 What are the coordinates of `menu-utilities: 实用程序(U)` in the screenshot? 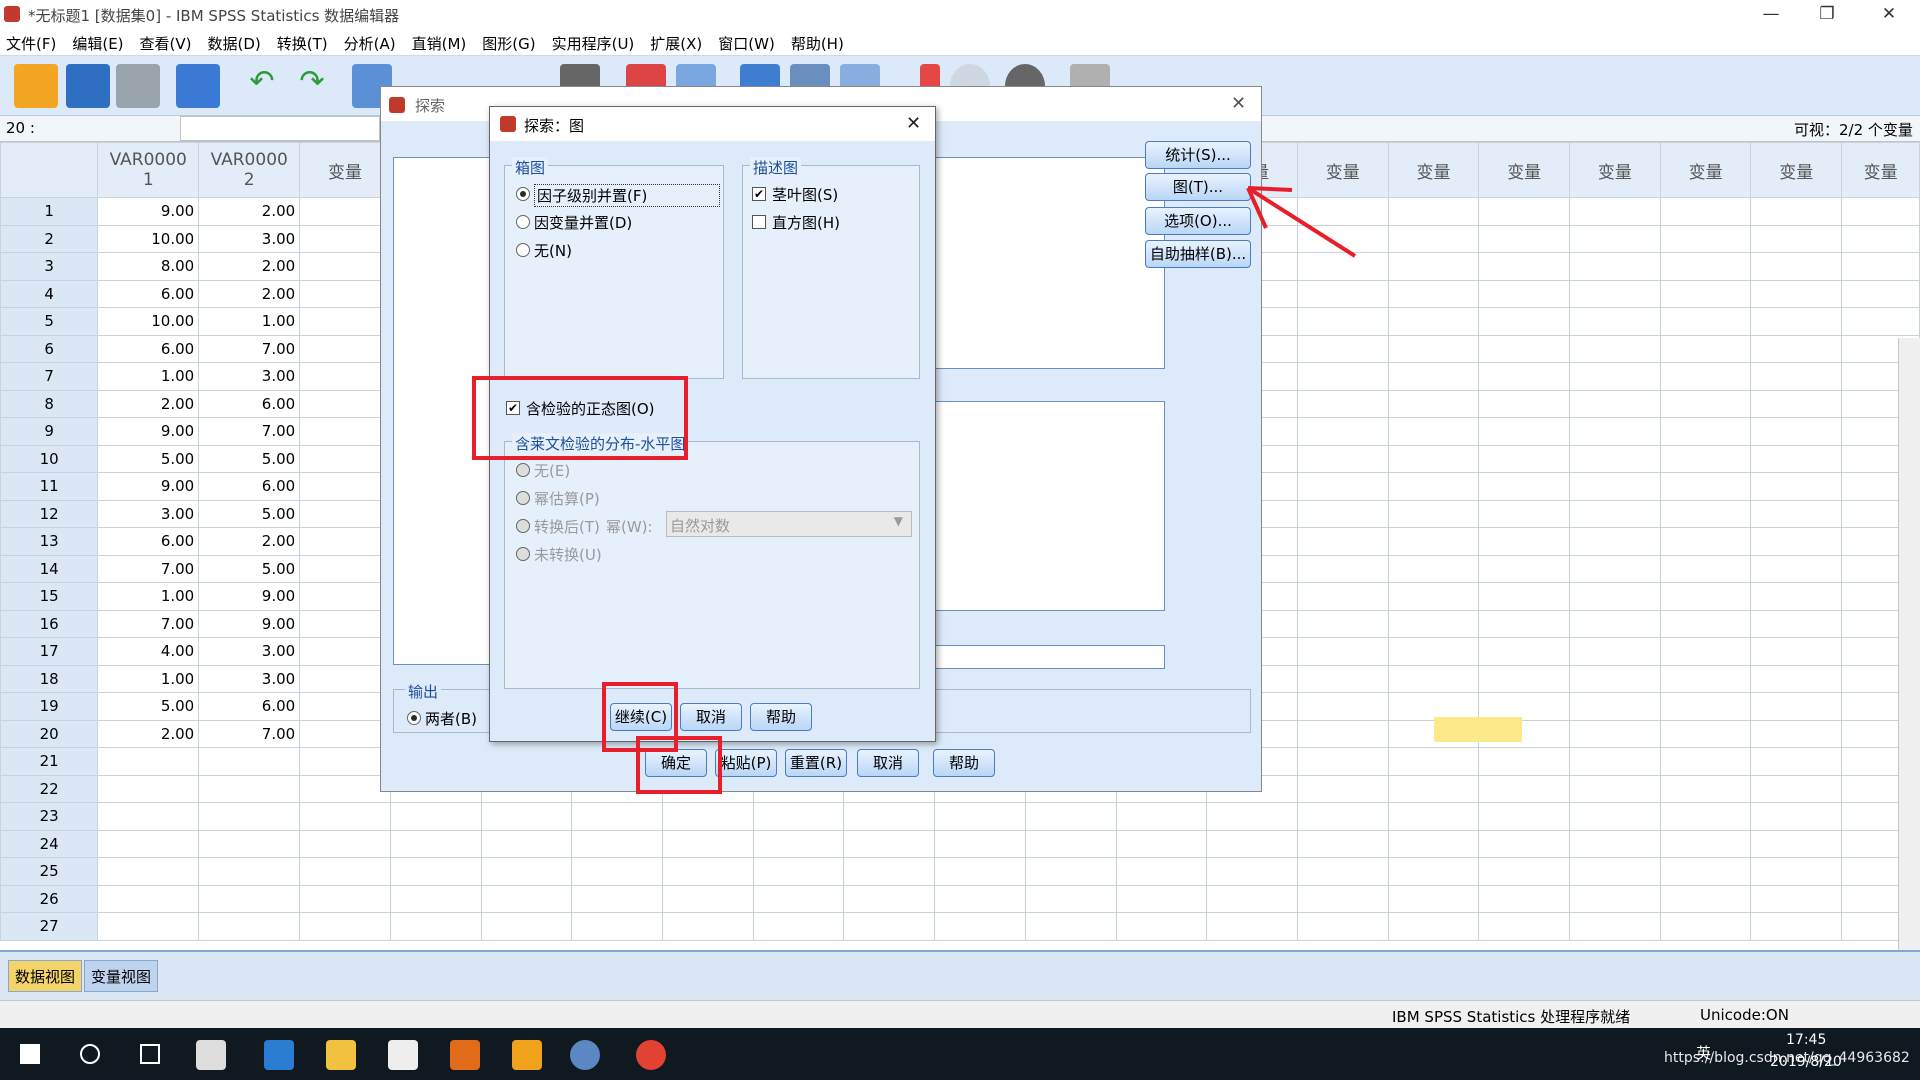 It's located at (595, 41).